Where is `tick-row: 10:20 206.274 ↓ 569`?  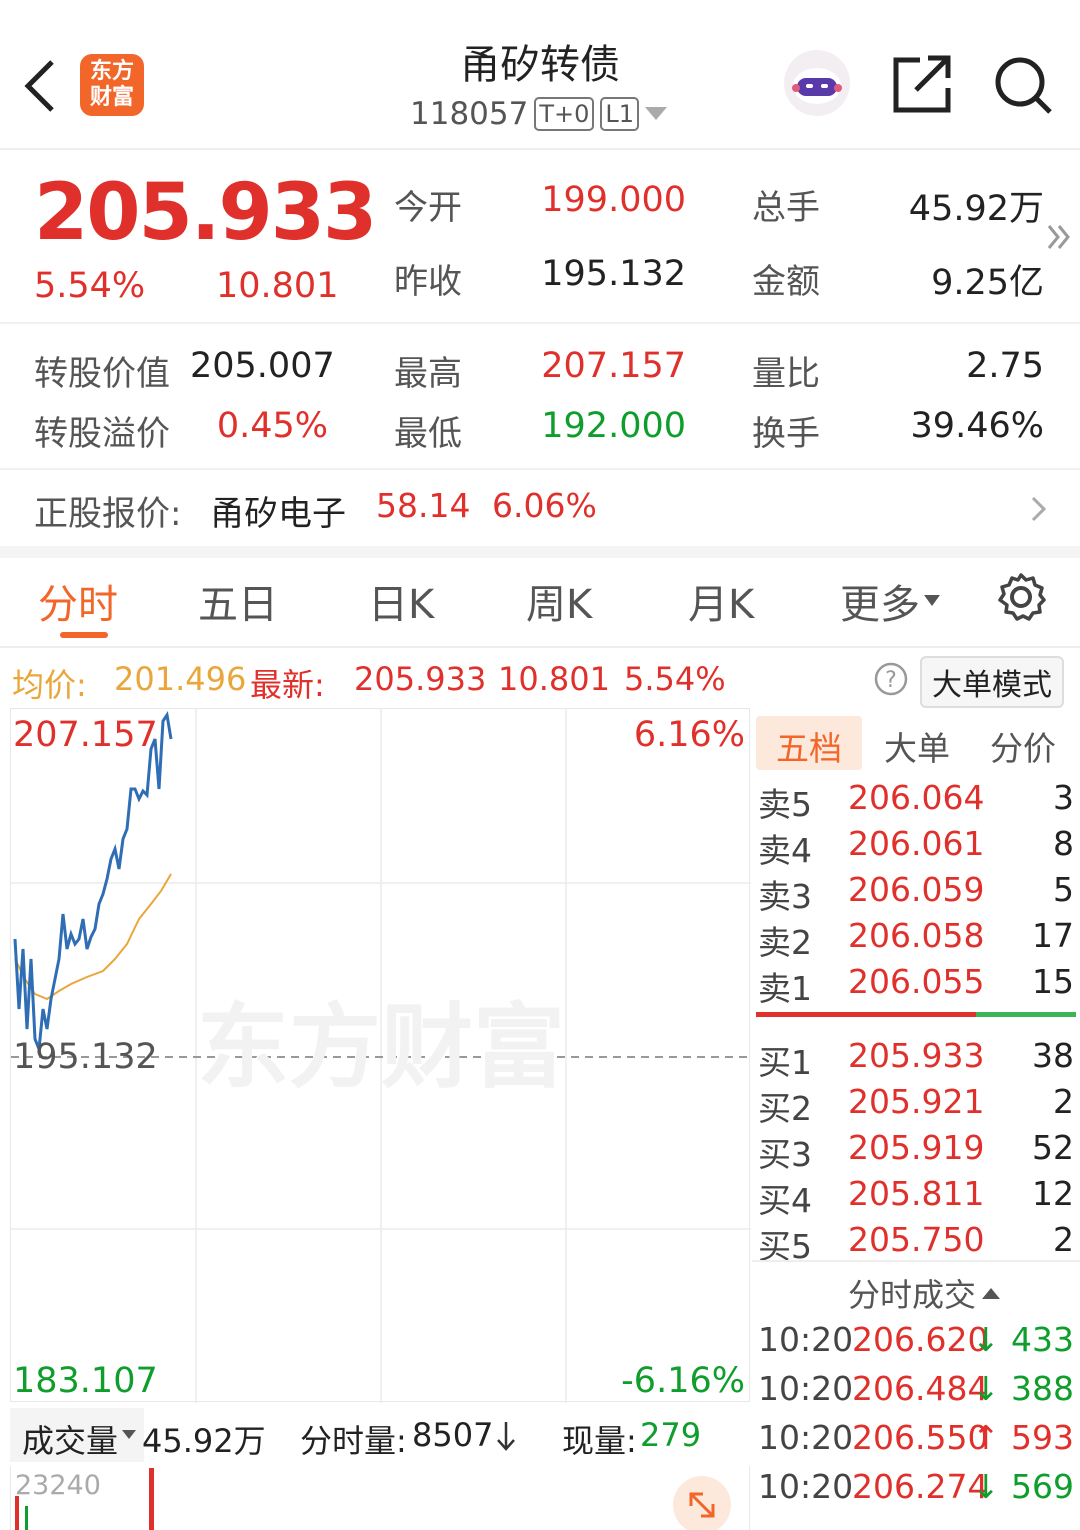 tick-row: 10:20 206.274 ↓ 569 is located at coordinates (916, 1490).